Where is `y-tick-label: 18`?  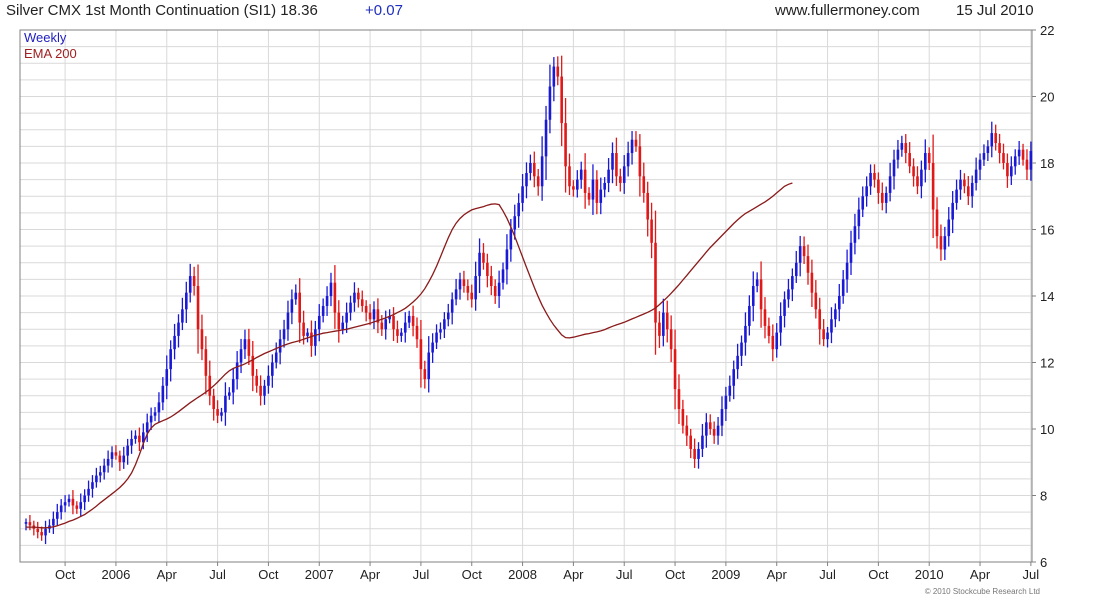 y-tick-label: 18 is located at coordinates (1047, 163).